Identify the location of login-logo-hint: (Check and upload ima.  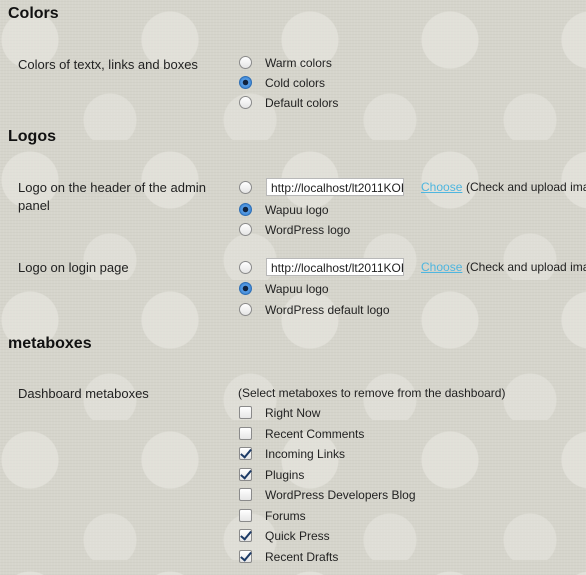
(526, 267).